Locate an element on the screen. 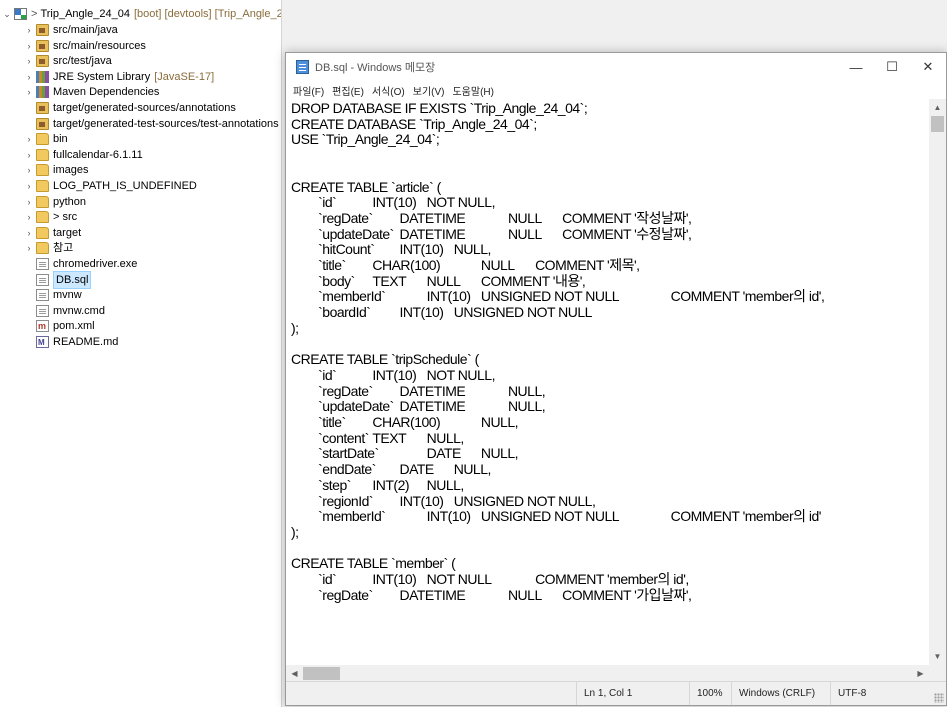 This screenshot has height=707, width=947. tree-item: › Maven Dependencies is located at coordinates (91, 92).